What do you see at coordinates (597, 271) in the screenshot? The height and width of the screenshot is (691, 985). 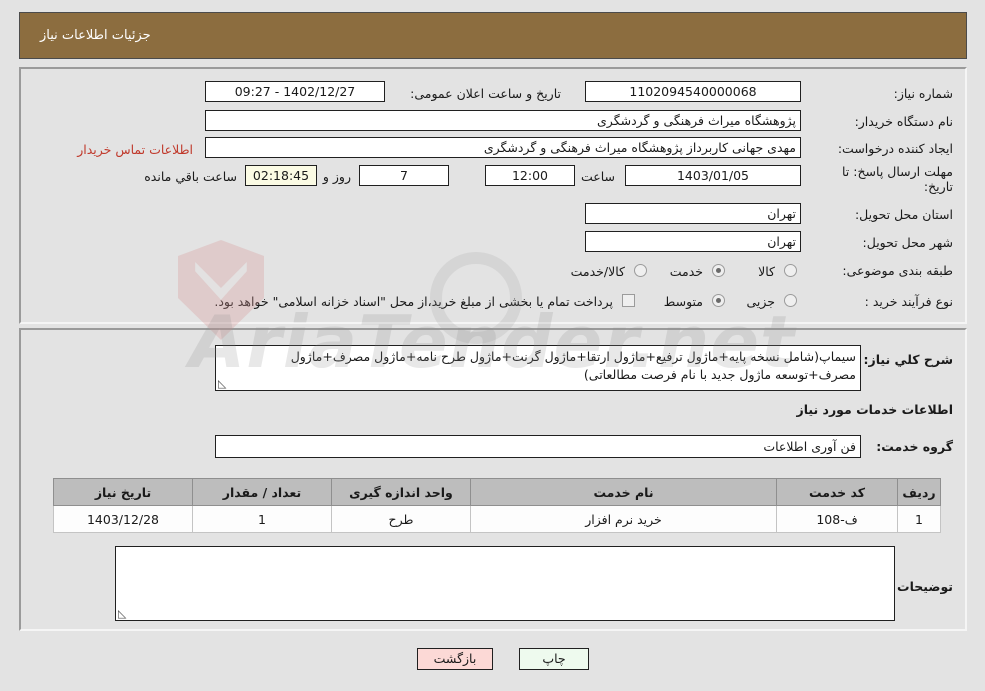 I see `radio-category-kala-khedmat-label: کالا/خدمت` at bounding box center [597, 271].